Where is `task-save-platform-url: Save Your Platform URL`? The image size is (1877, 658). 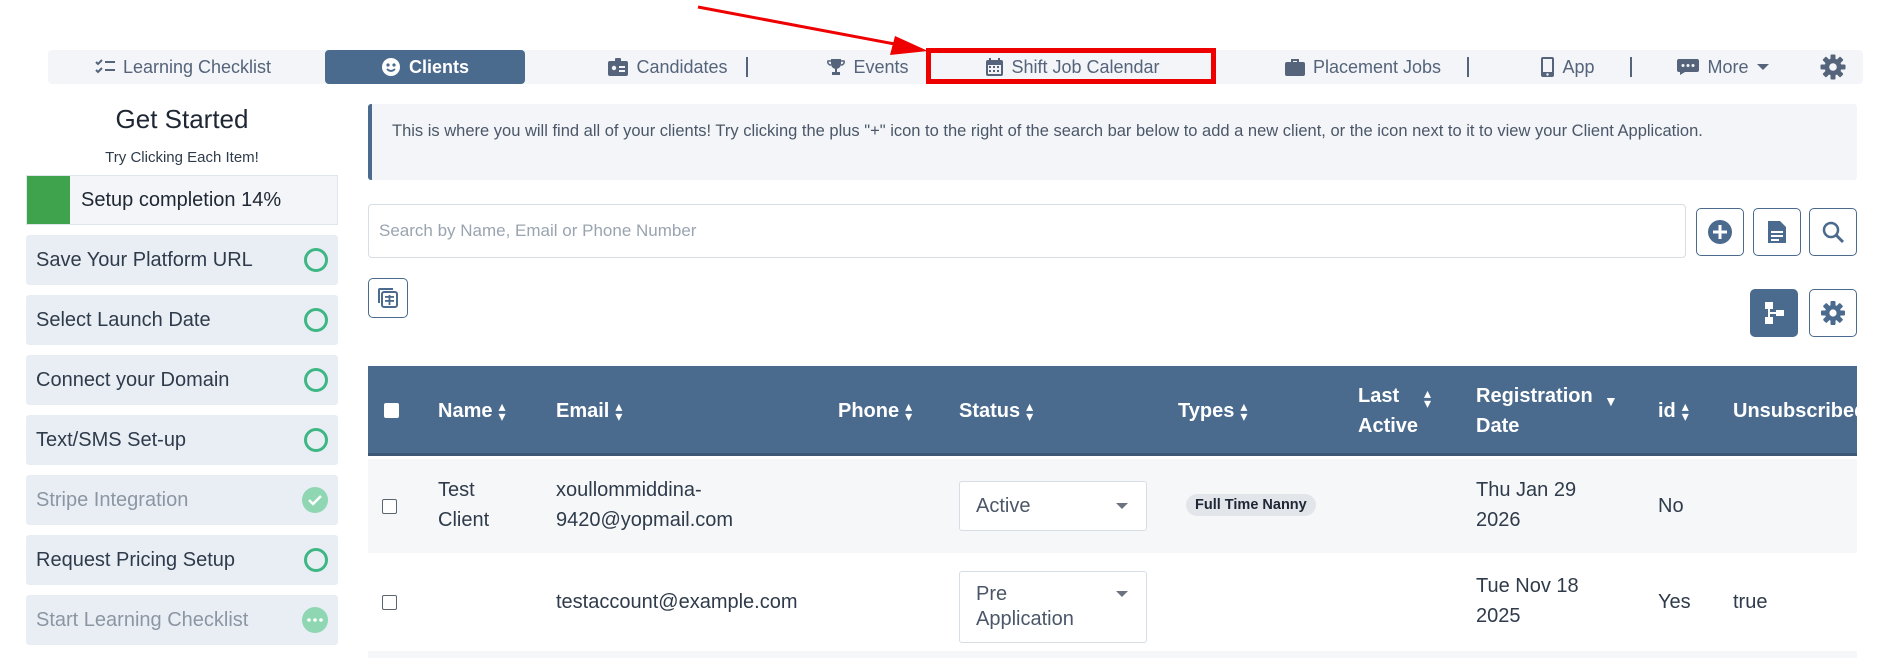
task-save-platform-url: Save Your Platform URL is located at coordinates (182, 260).